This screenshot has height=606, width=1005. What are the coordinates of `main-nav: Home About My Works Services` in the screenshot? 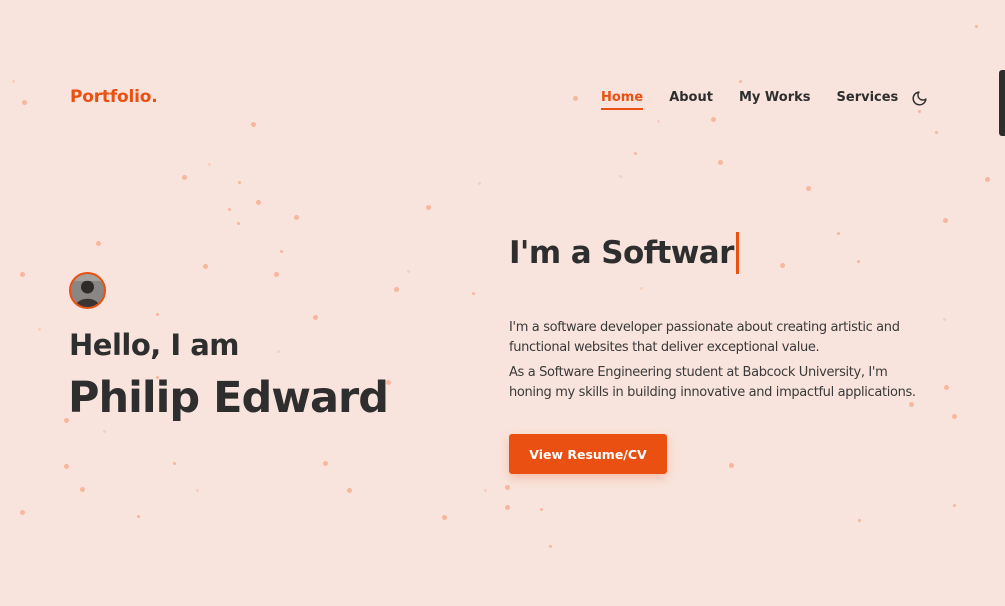 It's located at (762, 100).